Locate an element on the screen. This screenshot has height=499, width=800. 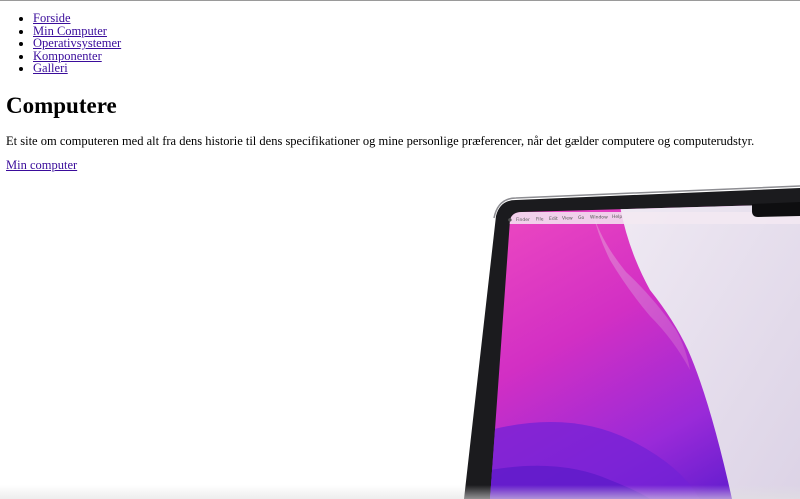
bottom-shadow is located at coordinates (400, 492).